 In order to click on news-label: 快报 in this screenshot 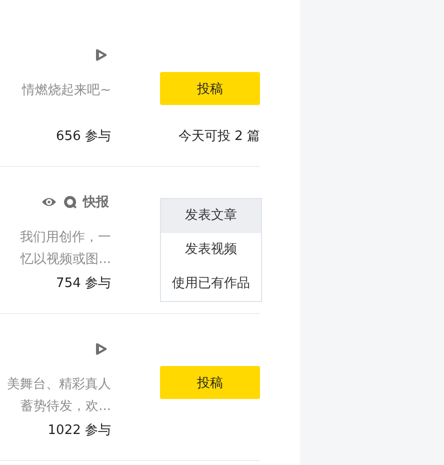, I will do `click(96, 202)`.